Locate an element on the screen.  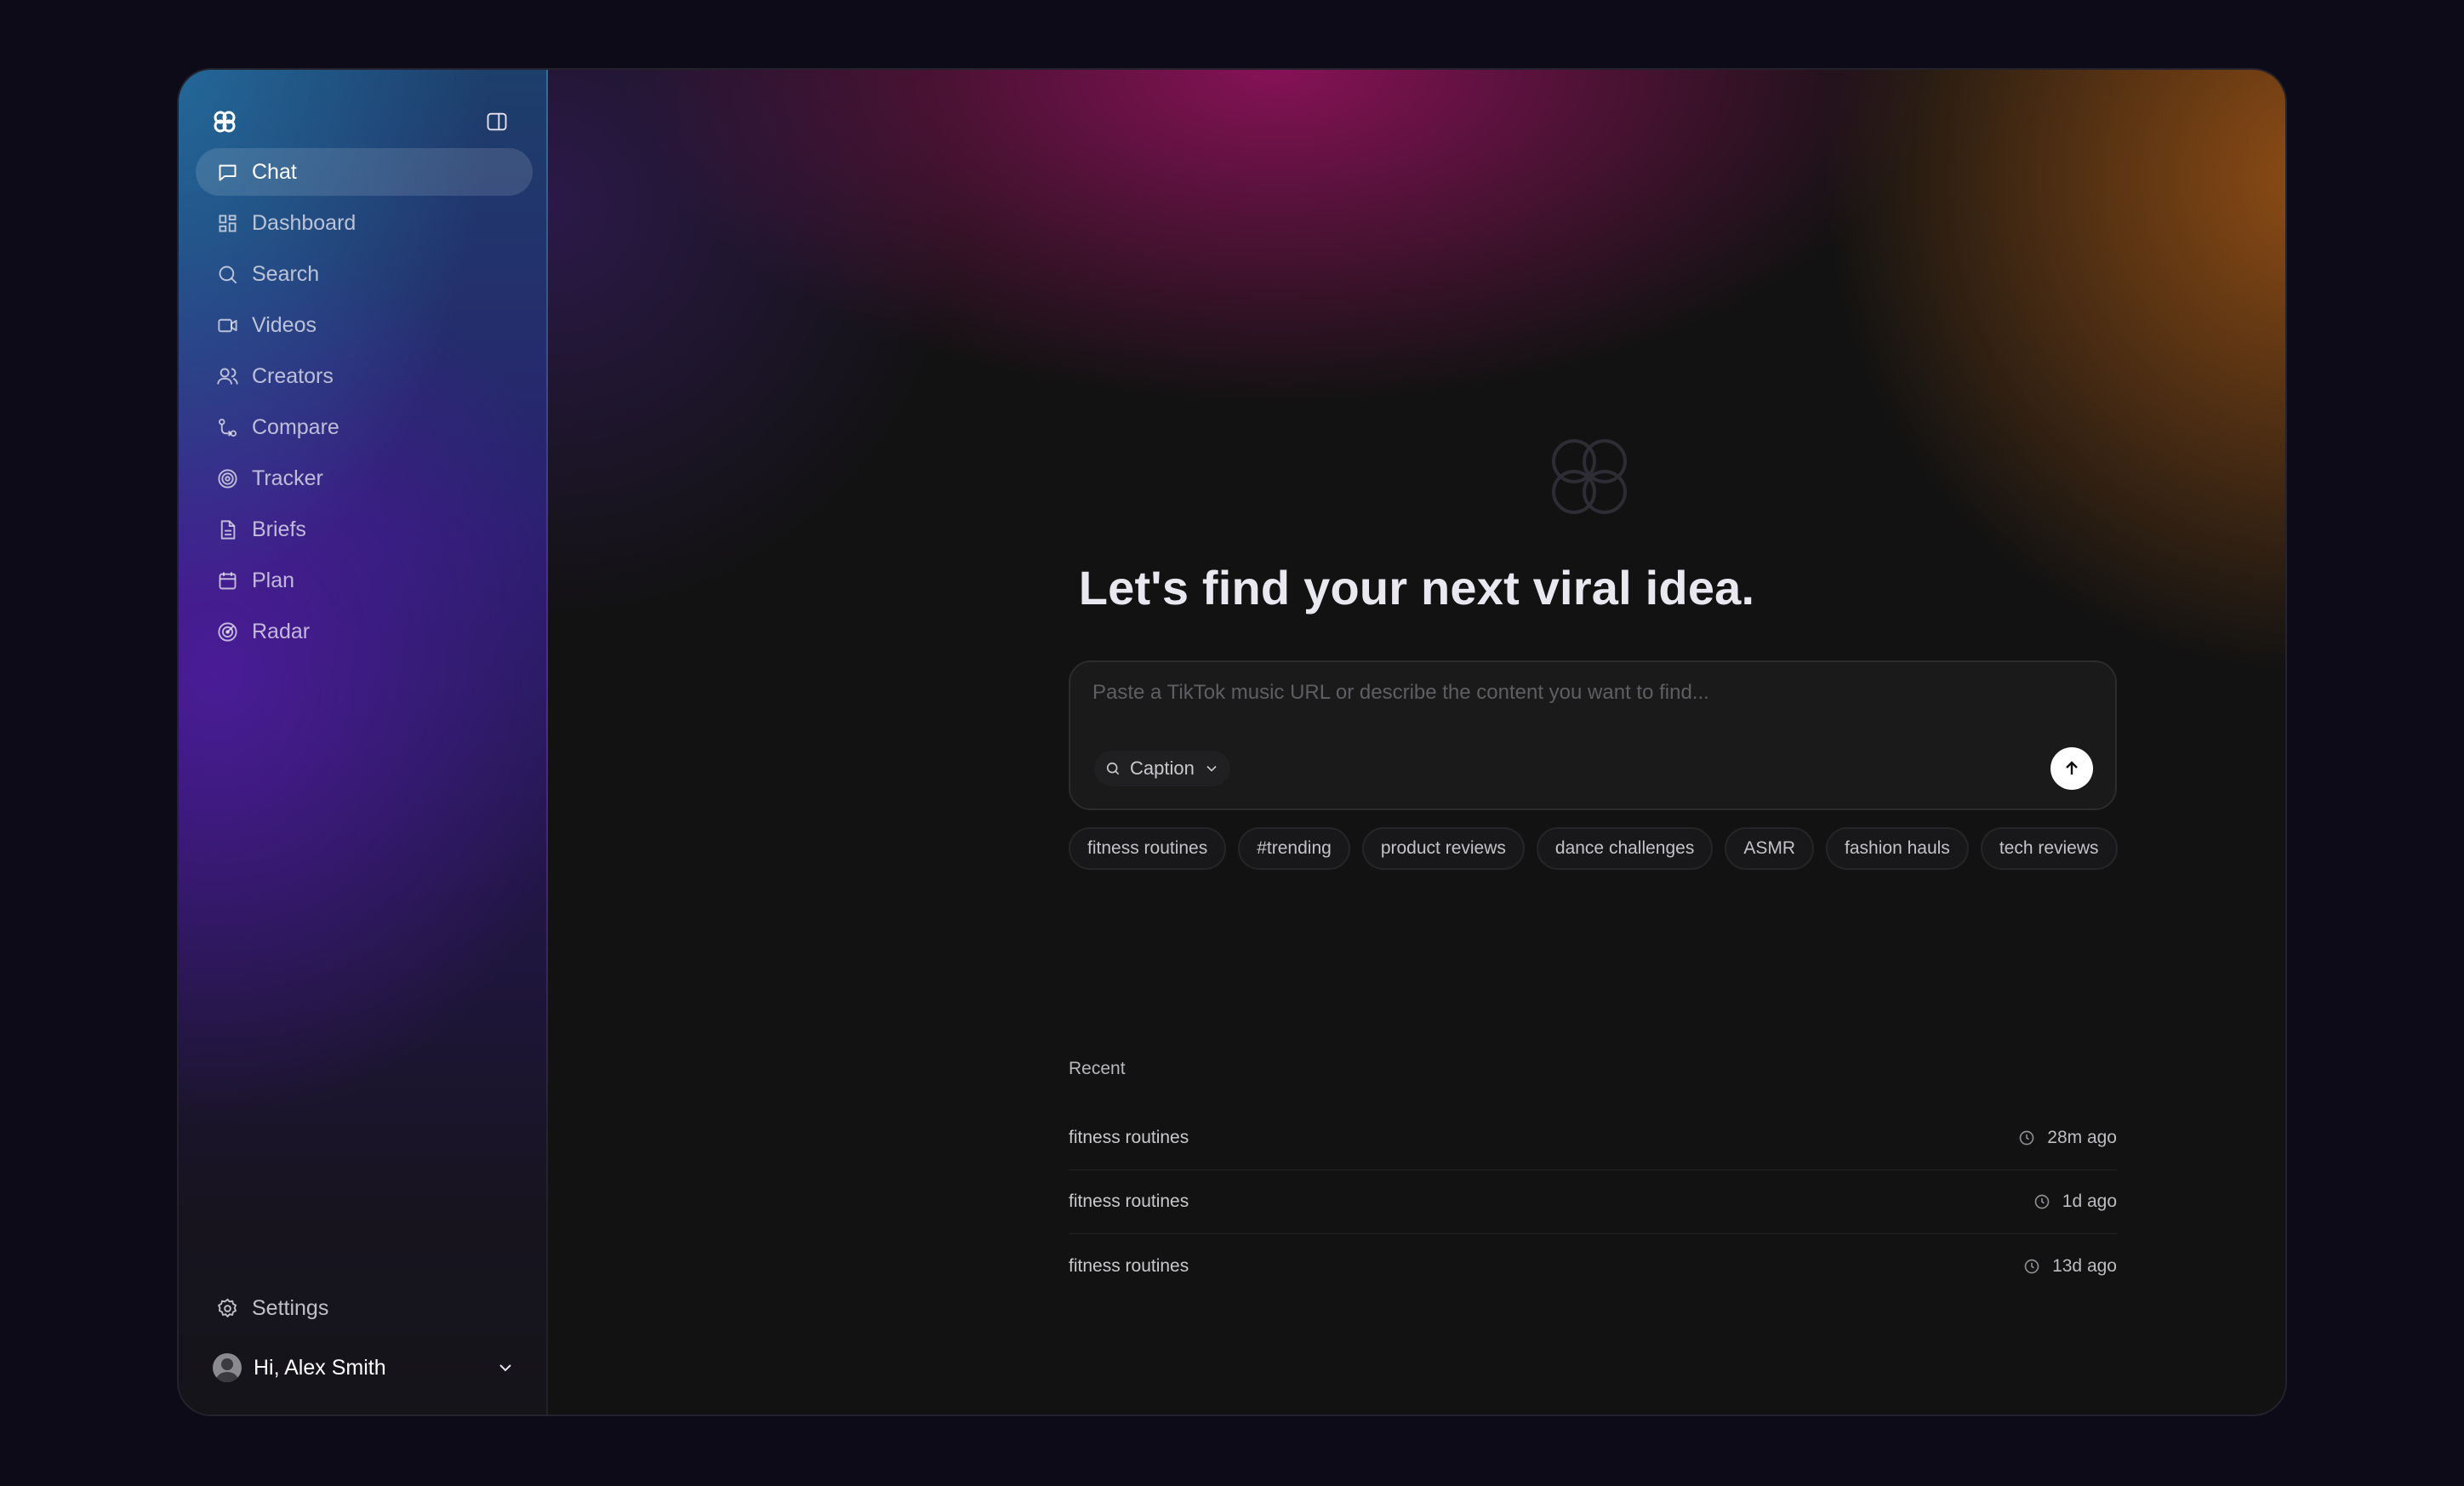
calendar-icon is located at coordinates (227, 580).